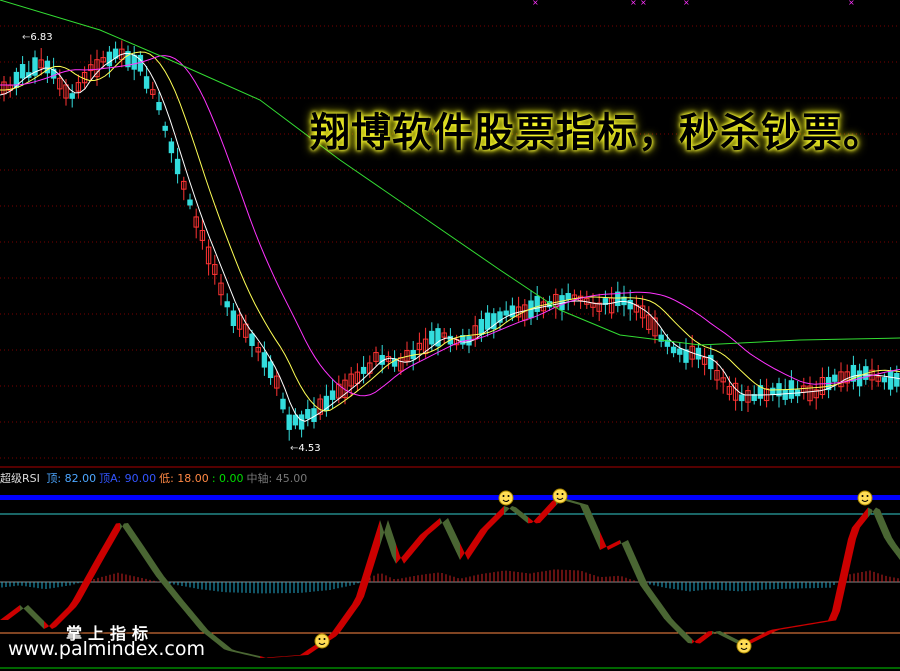  What do you see at coordinates (450, 497) in the screenshot?
I see `rsi-top-band` at bounding box center [450, 497].